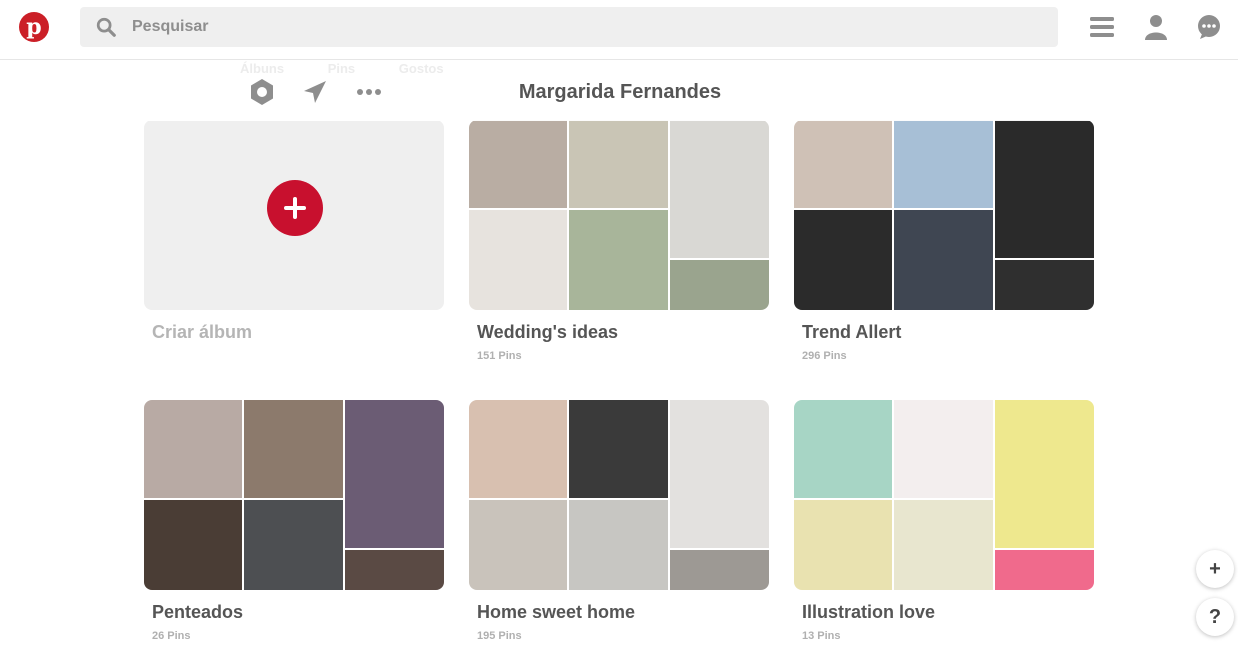 The width and height of the screenshot is (1238, 656). What do you see at coordinates (948, 332) in the screenshot?
I see `board-title: Trend Allert` at bounding box center [948, 332].